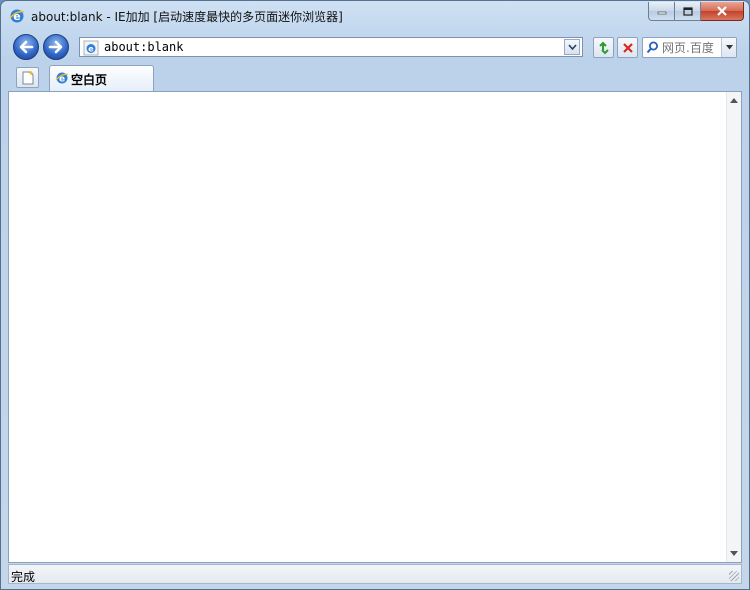 This screenshot has height=590, width=750. I want to click on back-arrow-icon, so click(26, 47).